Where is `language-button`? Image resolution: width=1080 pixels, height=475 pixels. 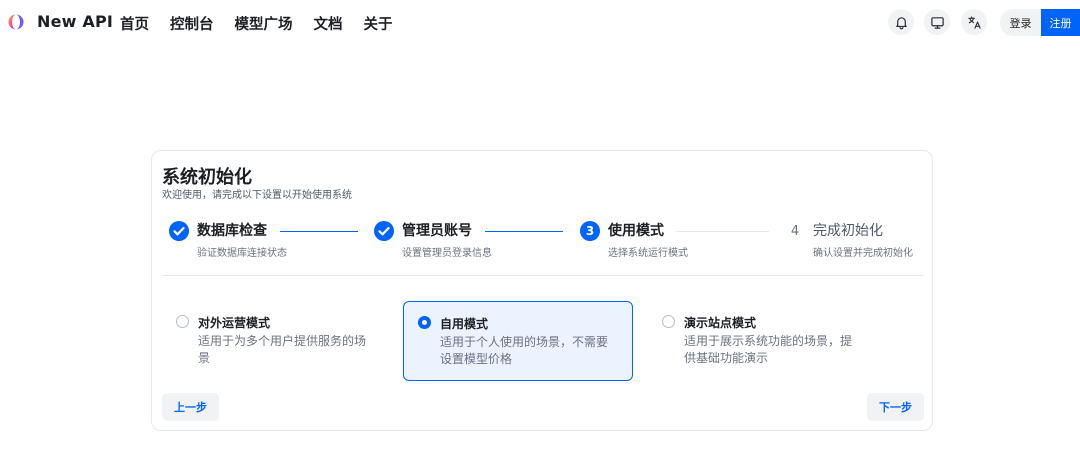 language-button is located at coordinates (974, 22).